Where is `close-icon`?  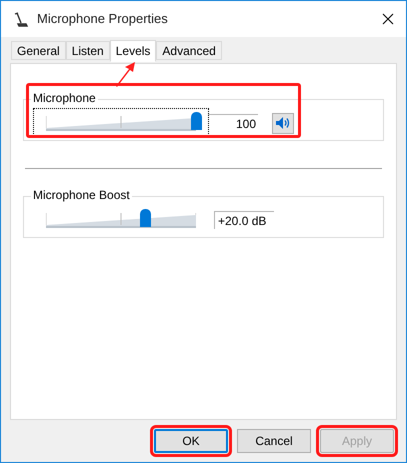 close-icon is located at coordinates (388, 19).